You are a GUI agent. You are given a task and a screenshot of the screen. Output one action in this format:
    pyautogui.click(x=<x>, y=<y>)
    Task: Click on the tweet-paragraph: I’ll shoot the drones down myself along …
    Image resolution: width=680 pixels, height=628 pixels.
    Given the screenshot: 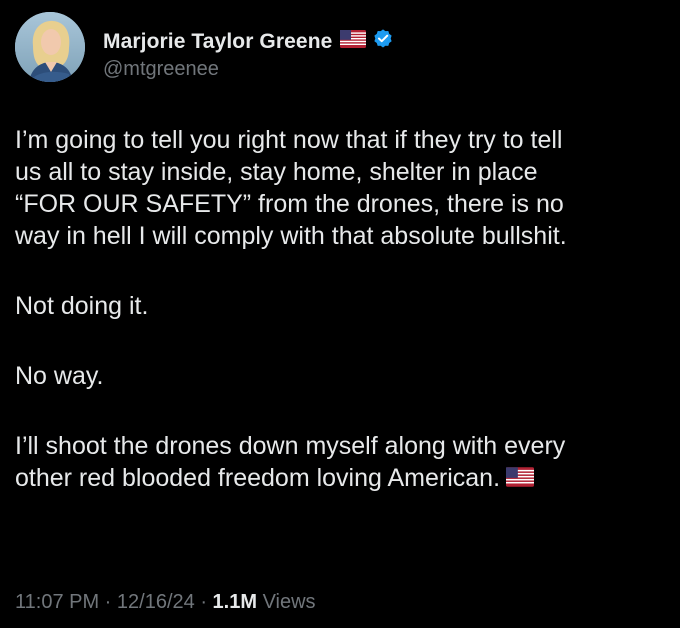 What is the action you would take?
    pyautogui.click(x=342, y=462)
    